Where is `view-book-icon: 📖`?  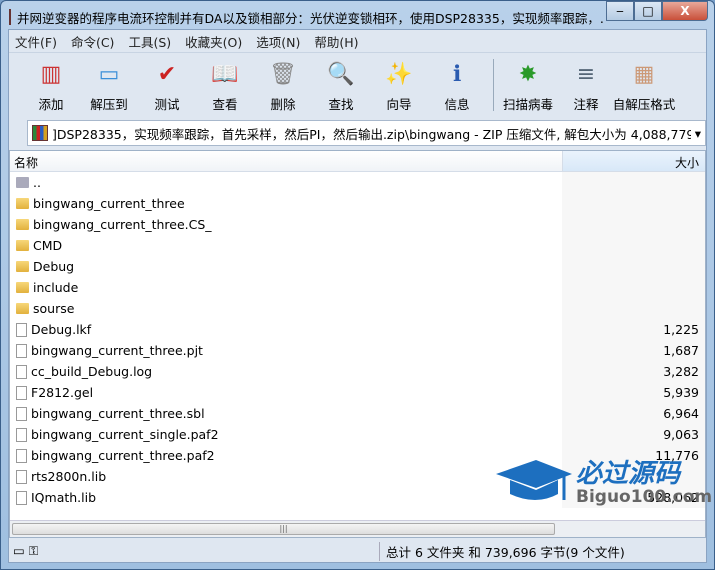 view-book-icon: 📖 is located at coordinates (225, 74).